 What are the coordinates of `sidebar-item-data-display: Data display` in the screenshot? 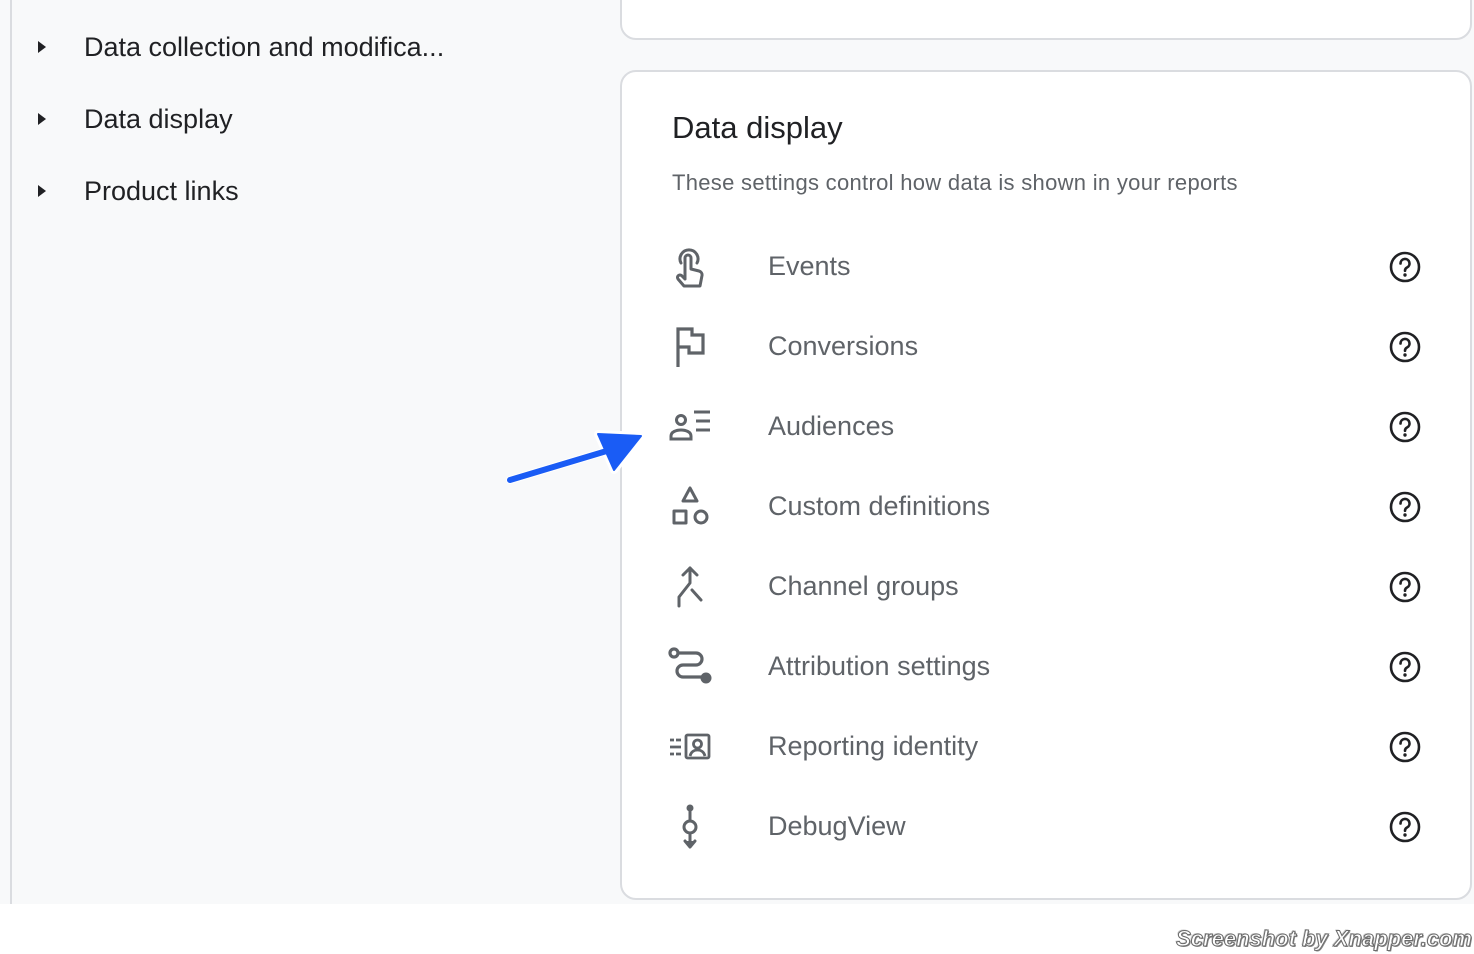 It's located at (131, 119).